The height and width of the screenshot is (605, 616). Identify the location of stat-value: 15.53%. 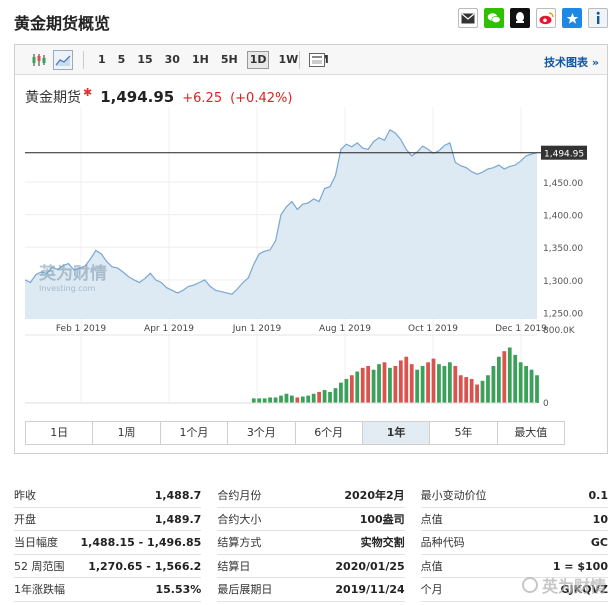
(178, 589).